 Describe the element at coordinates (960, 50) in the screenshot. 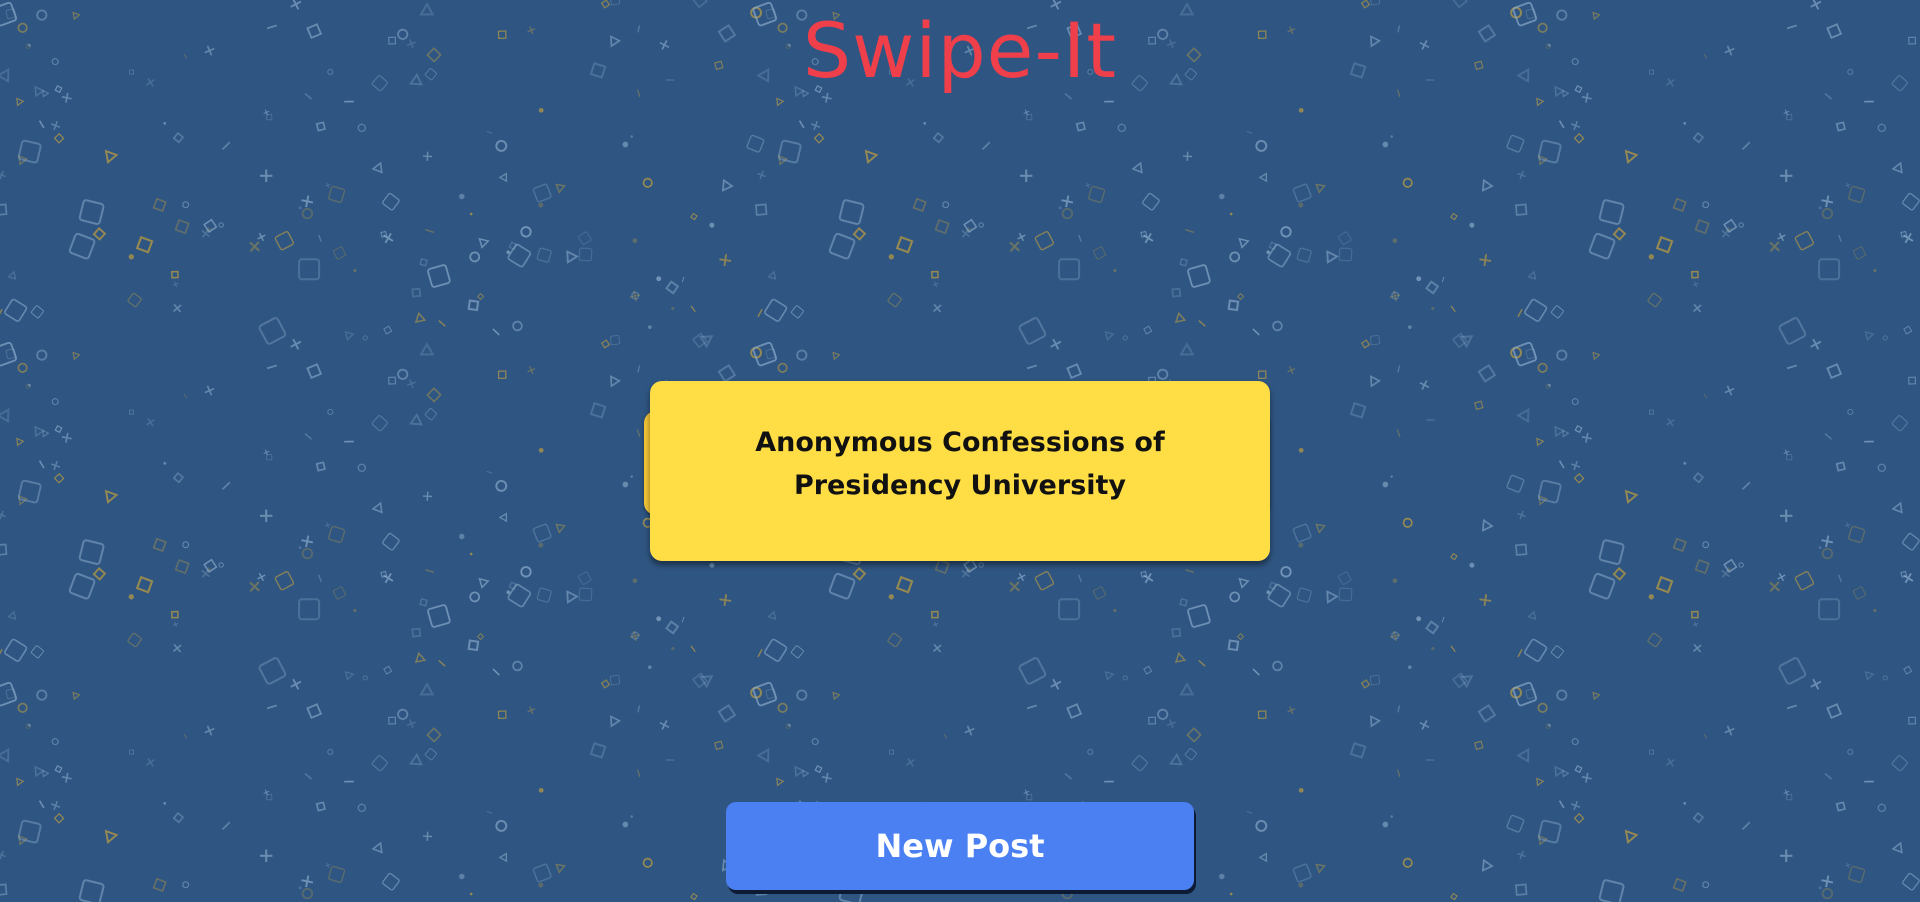

I see `app-title: Swipe-It` at that location.